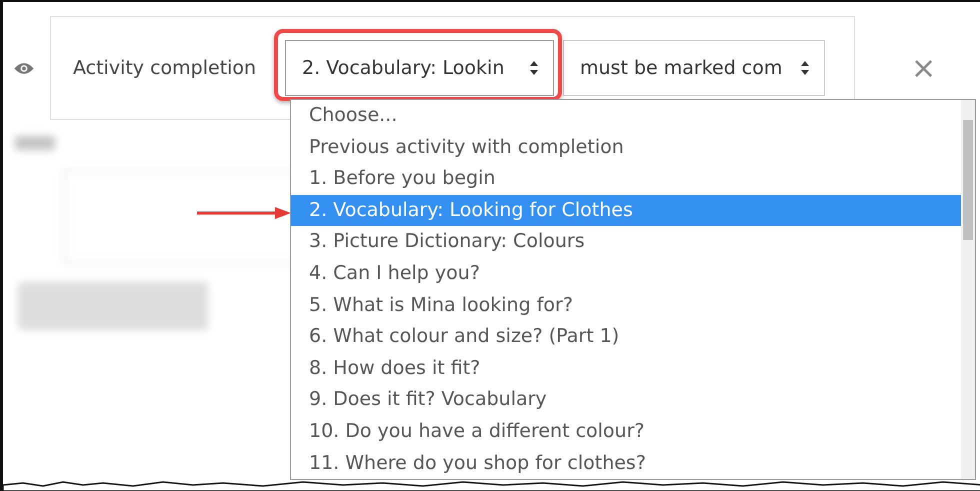 This screenshot has height=491, width=980. I want to click on dropdown-option: 5. What is Mina looking for?, so click(626, 306).